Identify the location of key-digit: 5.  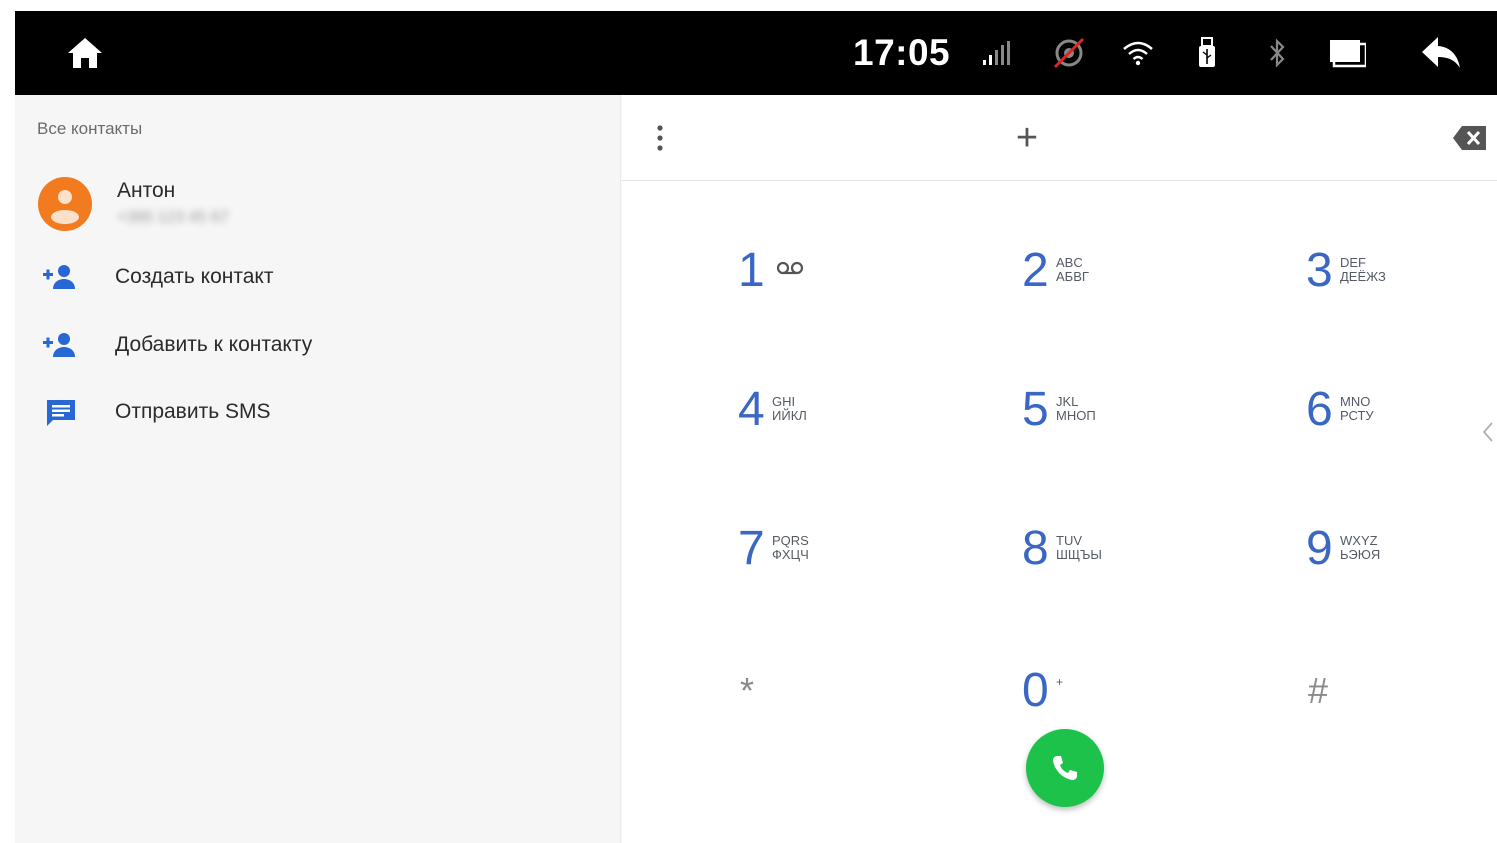
(1035, 409).